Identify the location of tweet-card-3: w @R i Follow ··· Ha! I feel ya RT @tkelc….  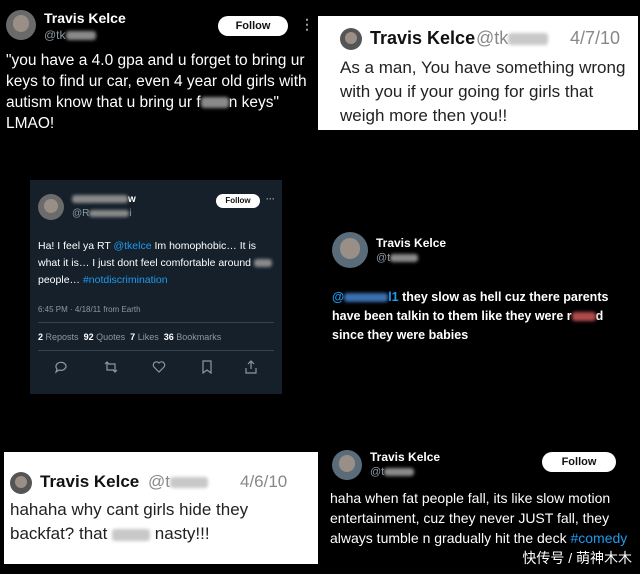
(156, 287).